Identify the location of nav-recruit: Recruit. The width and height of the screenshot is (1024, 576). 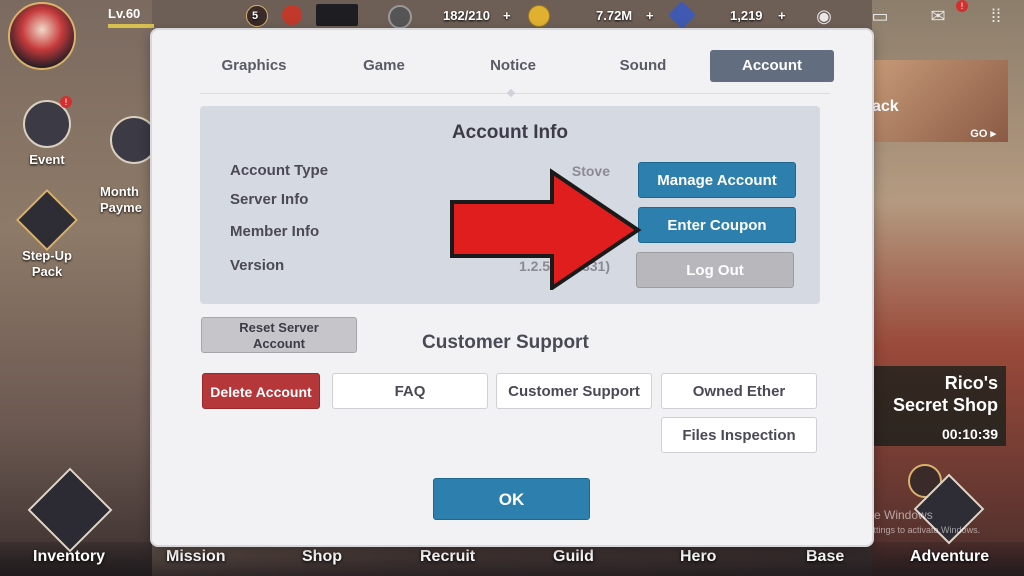
(447, 557).